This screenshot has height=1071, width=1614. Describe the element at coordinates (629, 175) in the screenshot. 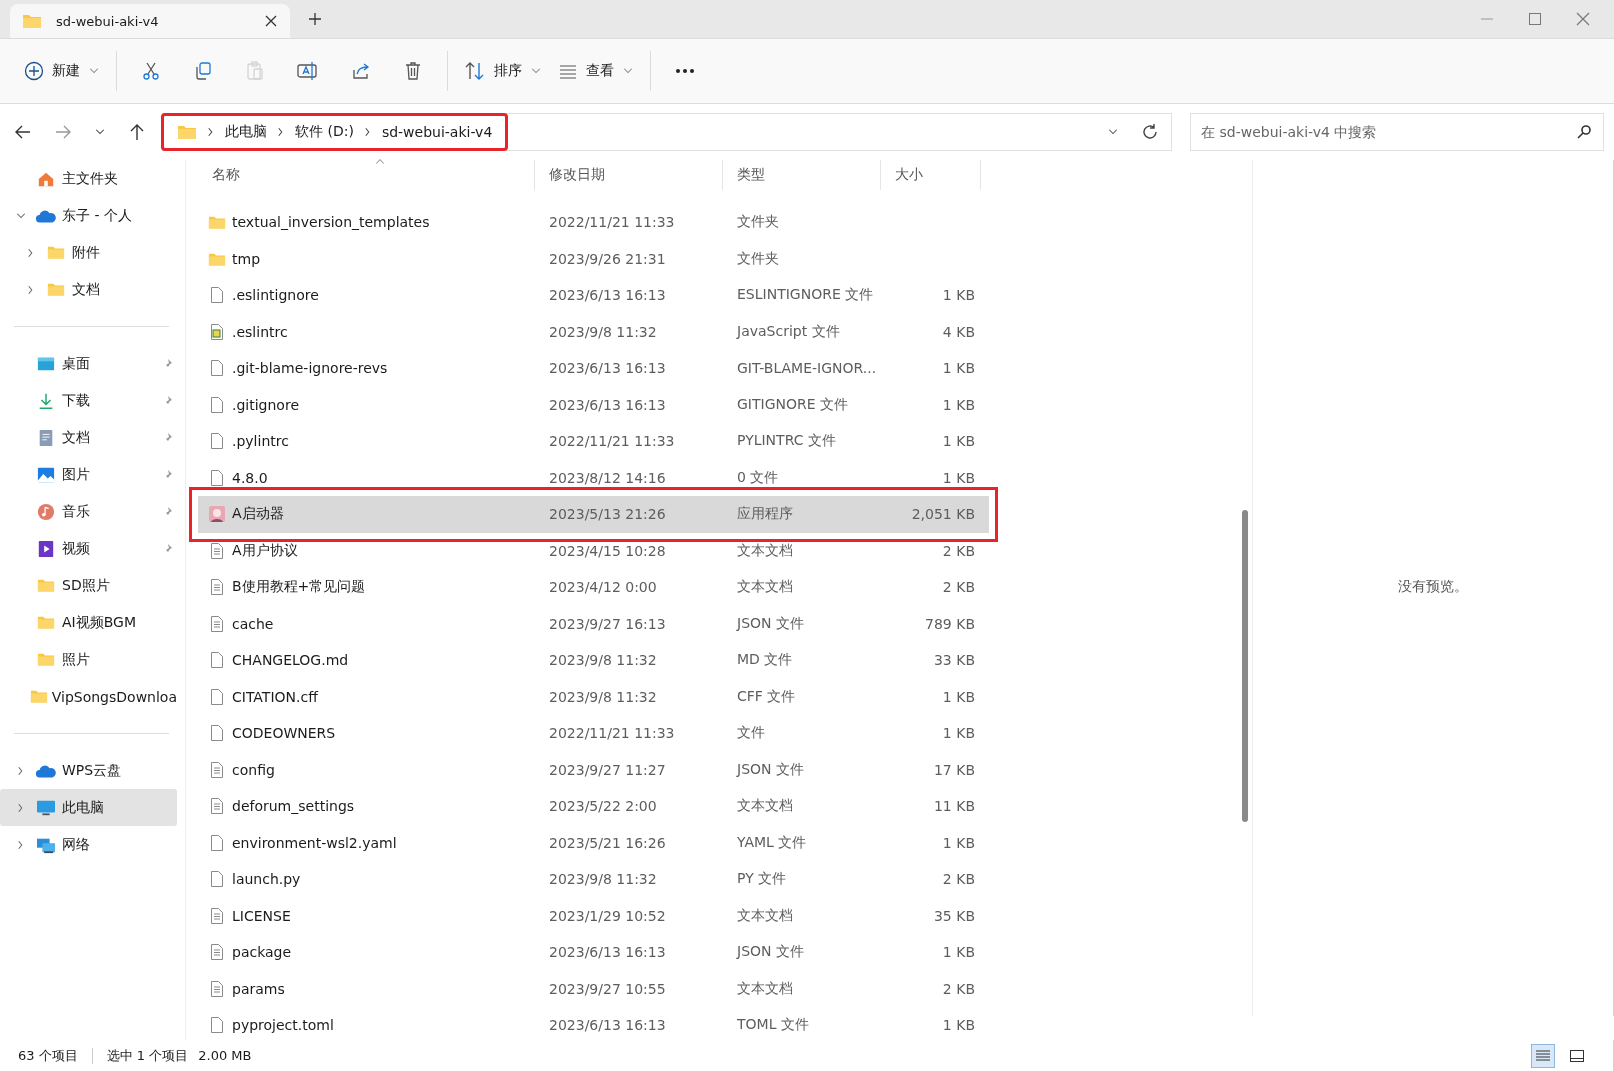

I see `column-header: 修改日期` at that location.